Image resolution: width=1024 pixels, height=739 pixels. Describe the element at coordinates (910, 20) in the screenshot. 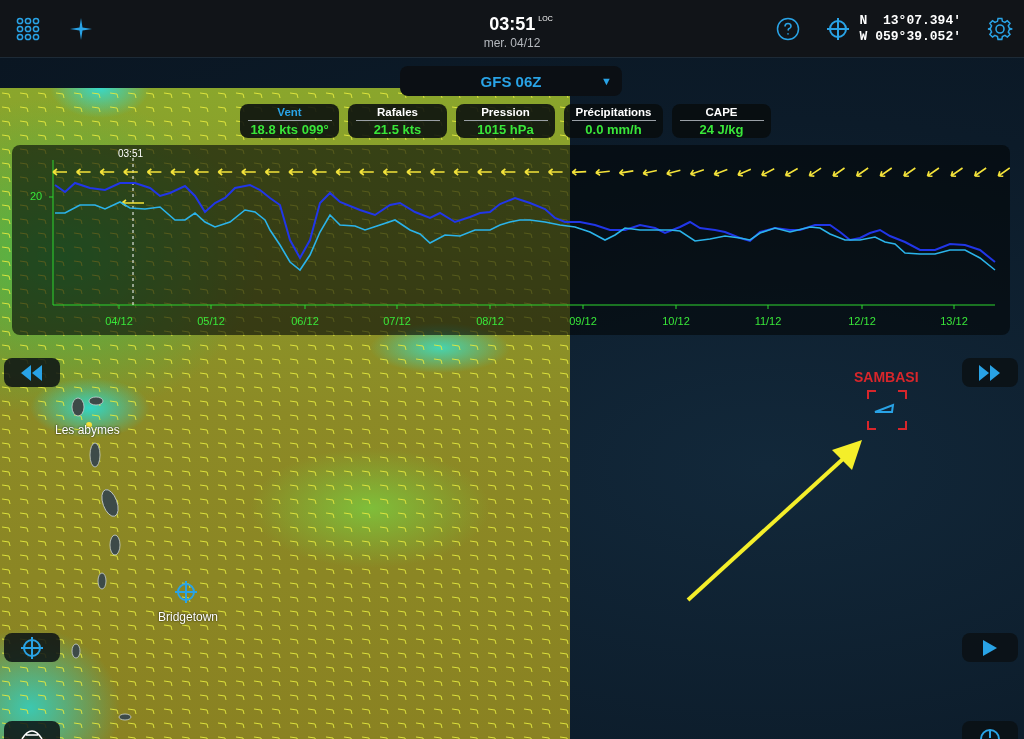

I see `latitude-readout: N 13°07.394'` at that location.